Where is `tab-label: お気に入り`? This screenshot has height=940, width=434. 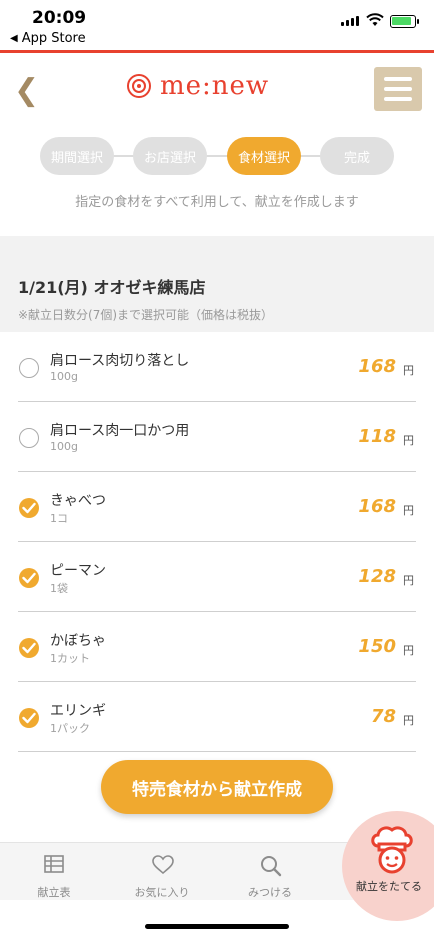
tab-label: お気に入り is located at coordinates (162, 892).